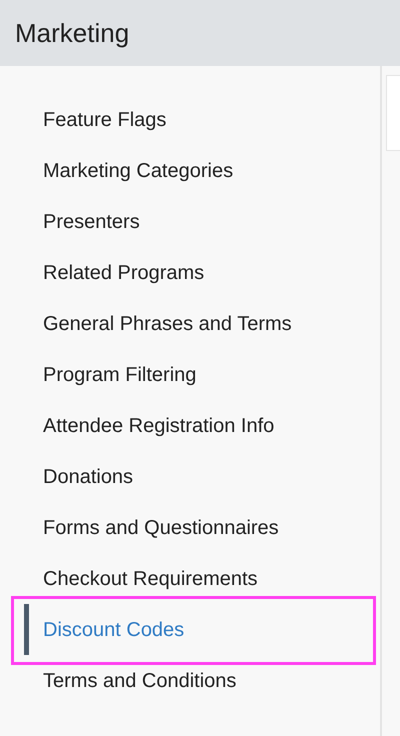 This screenshot has width=400, height=736. I want to click on sidebar-item: Feature Flags, so click(190, 119).